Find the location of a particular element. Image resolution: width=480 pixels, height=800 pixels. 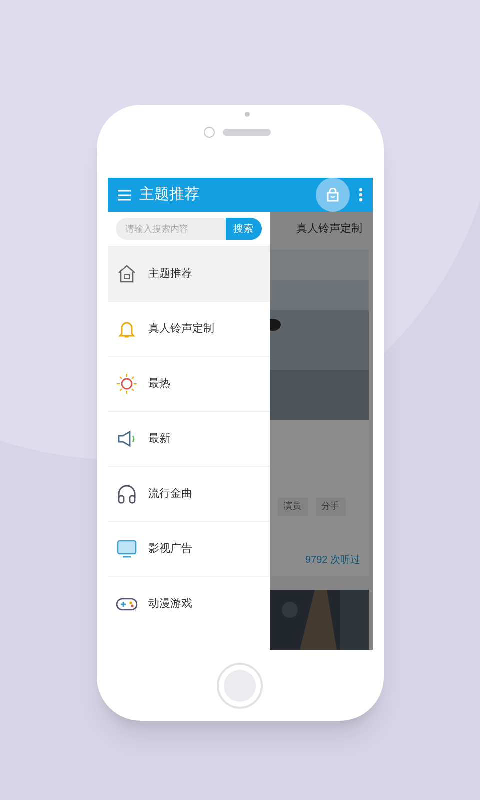

speaker-icon is located at coordinates (127, 439).